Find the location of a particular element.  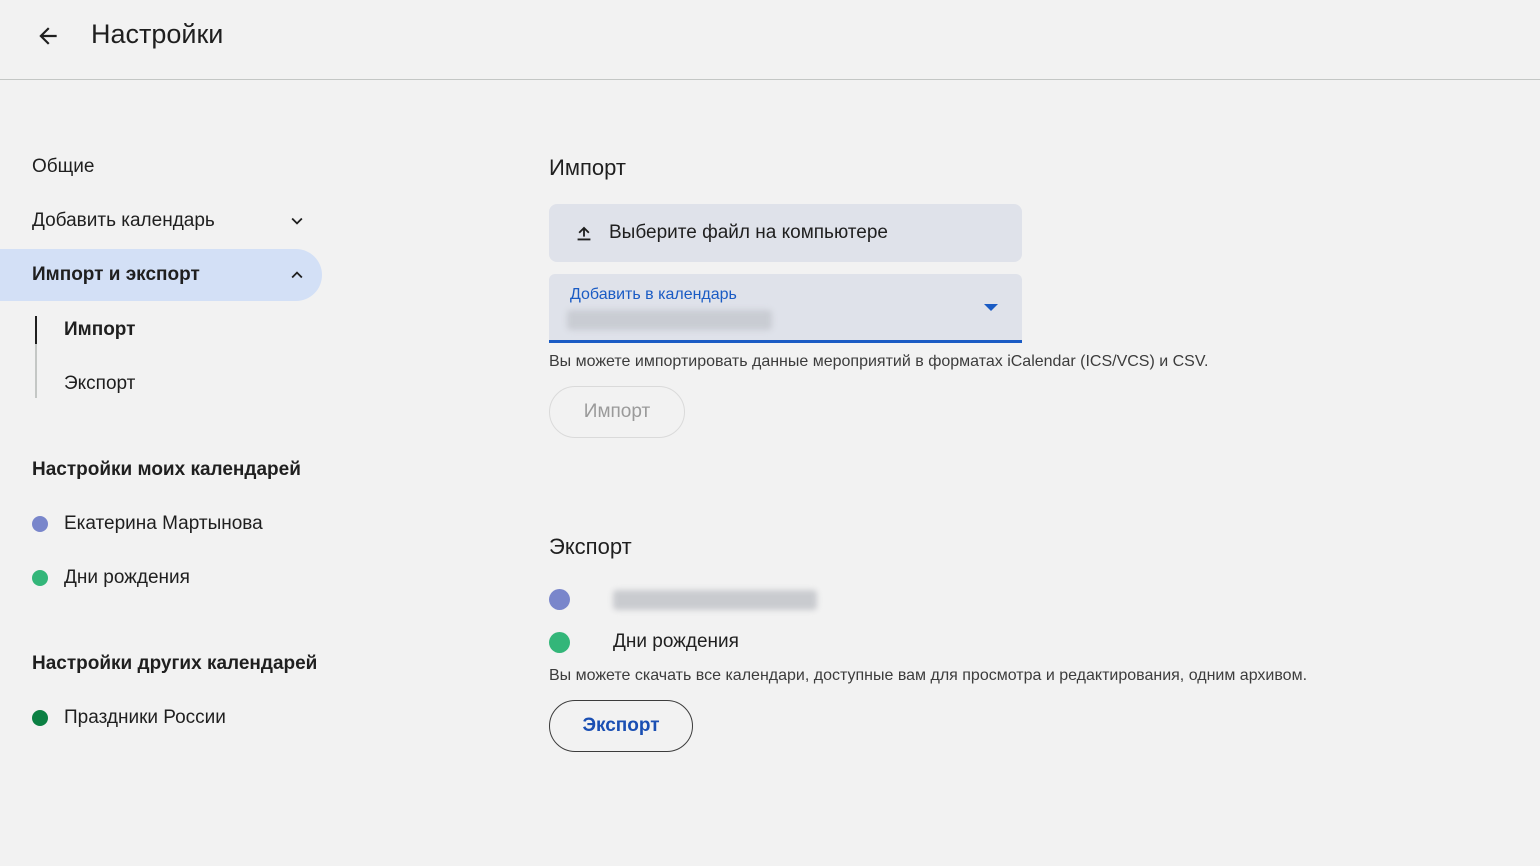

calendar-item-ekaterina: Екатерина Мартынова is located at coordinates (147, 524).